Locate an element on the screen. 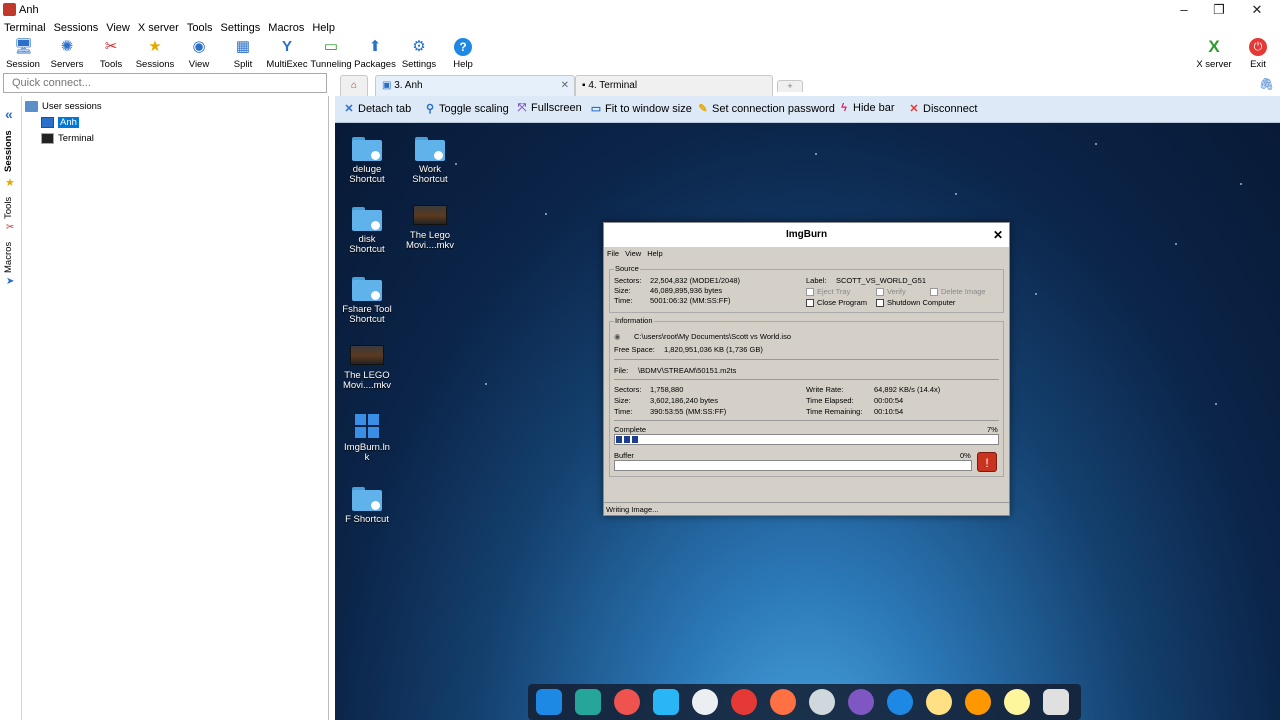 Image resolution: width=1280 pixels, height=720 pixels. menu-tools: Tools is located at coordinates (200, 28).